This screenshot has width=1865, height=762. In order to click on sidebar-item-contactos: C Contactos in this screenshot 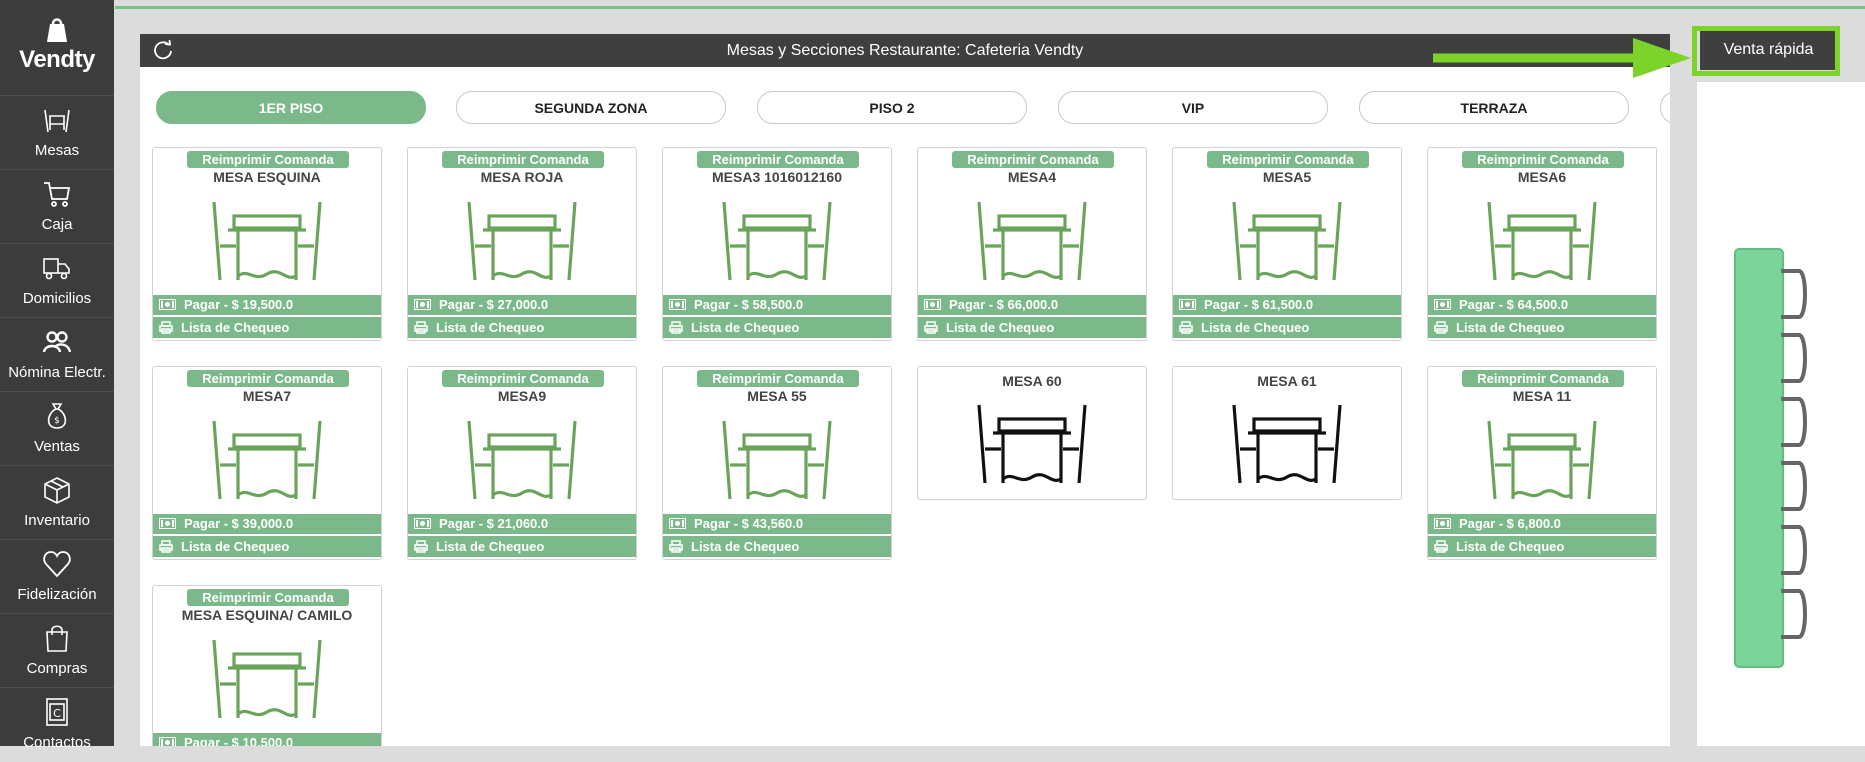, I will do `click(57, 724)`.